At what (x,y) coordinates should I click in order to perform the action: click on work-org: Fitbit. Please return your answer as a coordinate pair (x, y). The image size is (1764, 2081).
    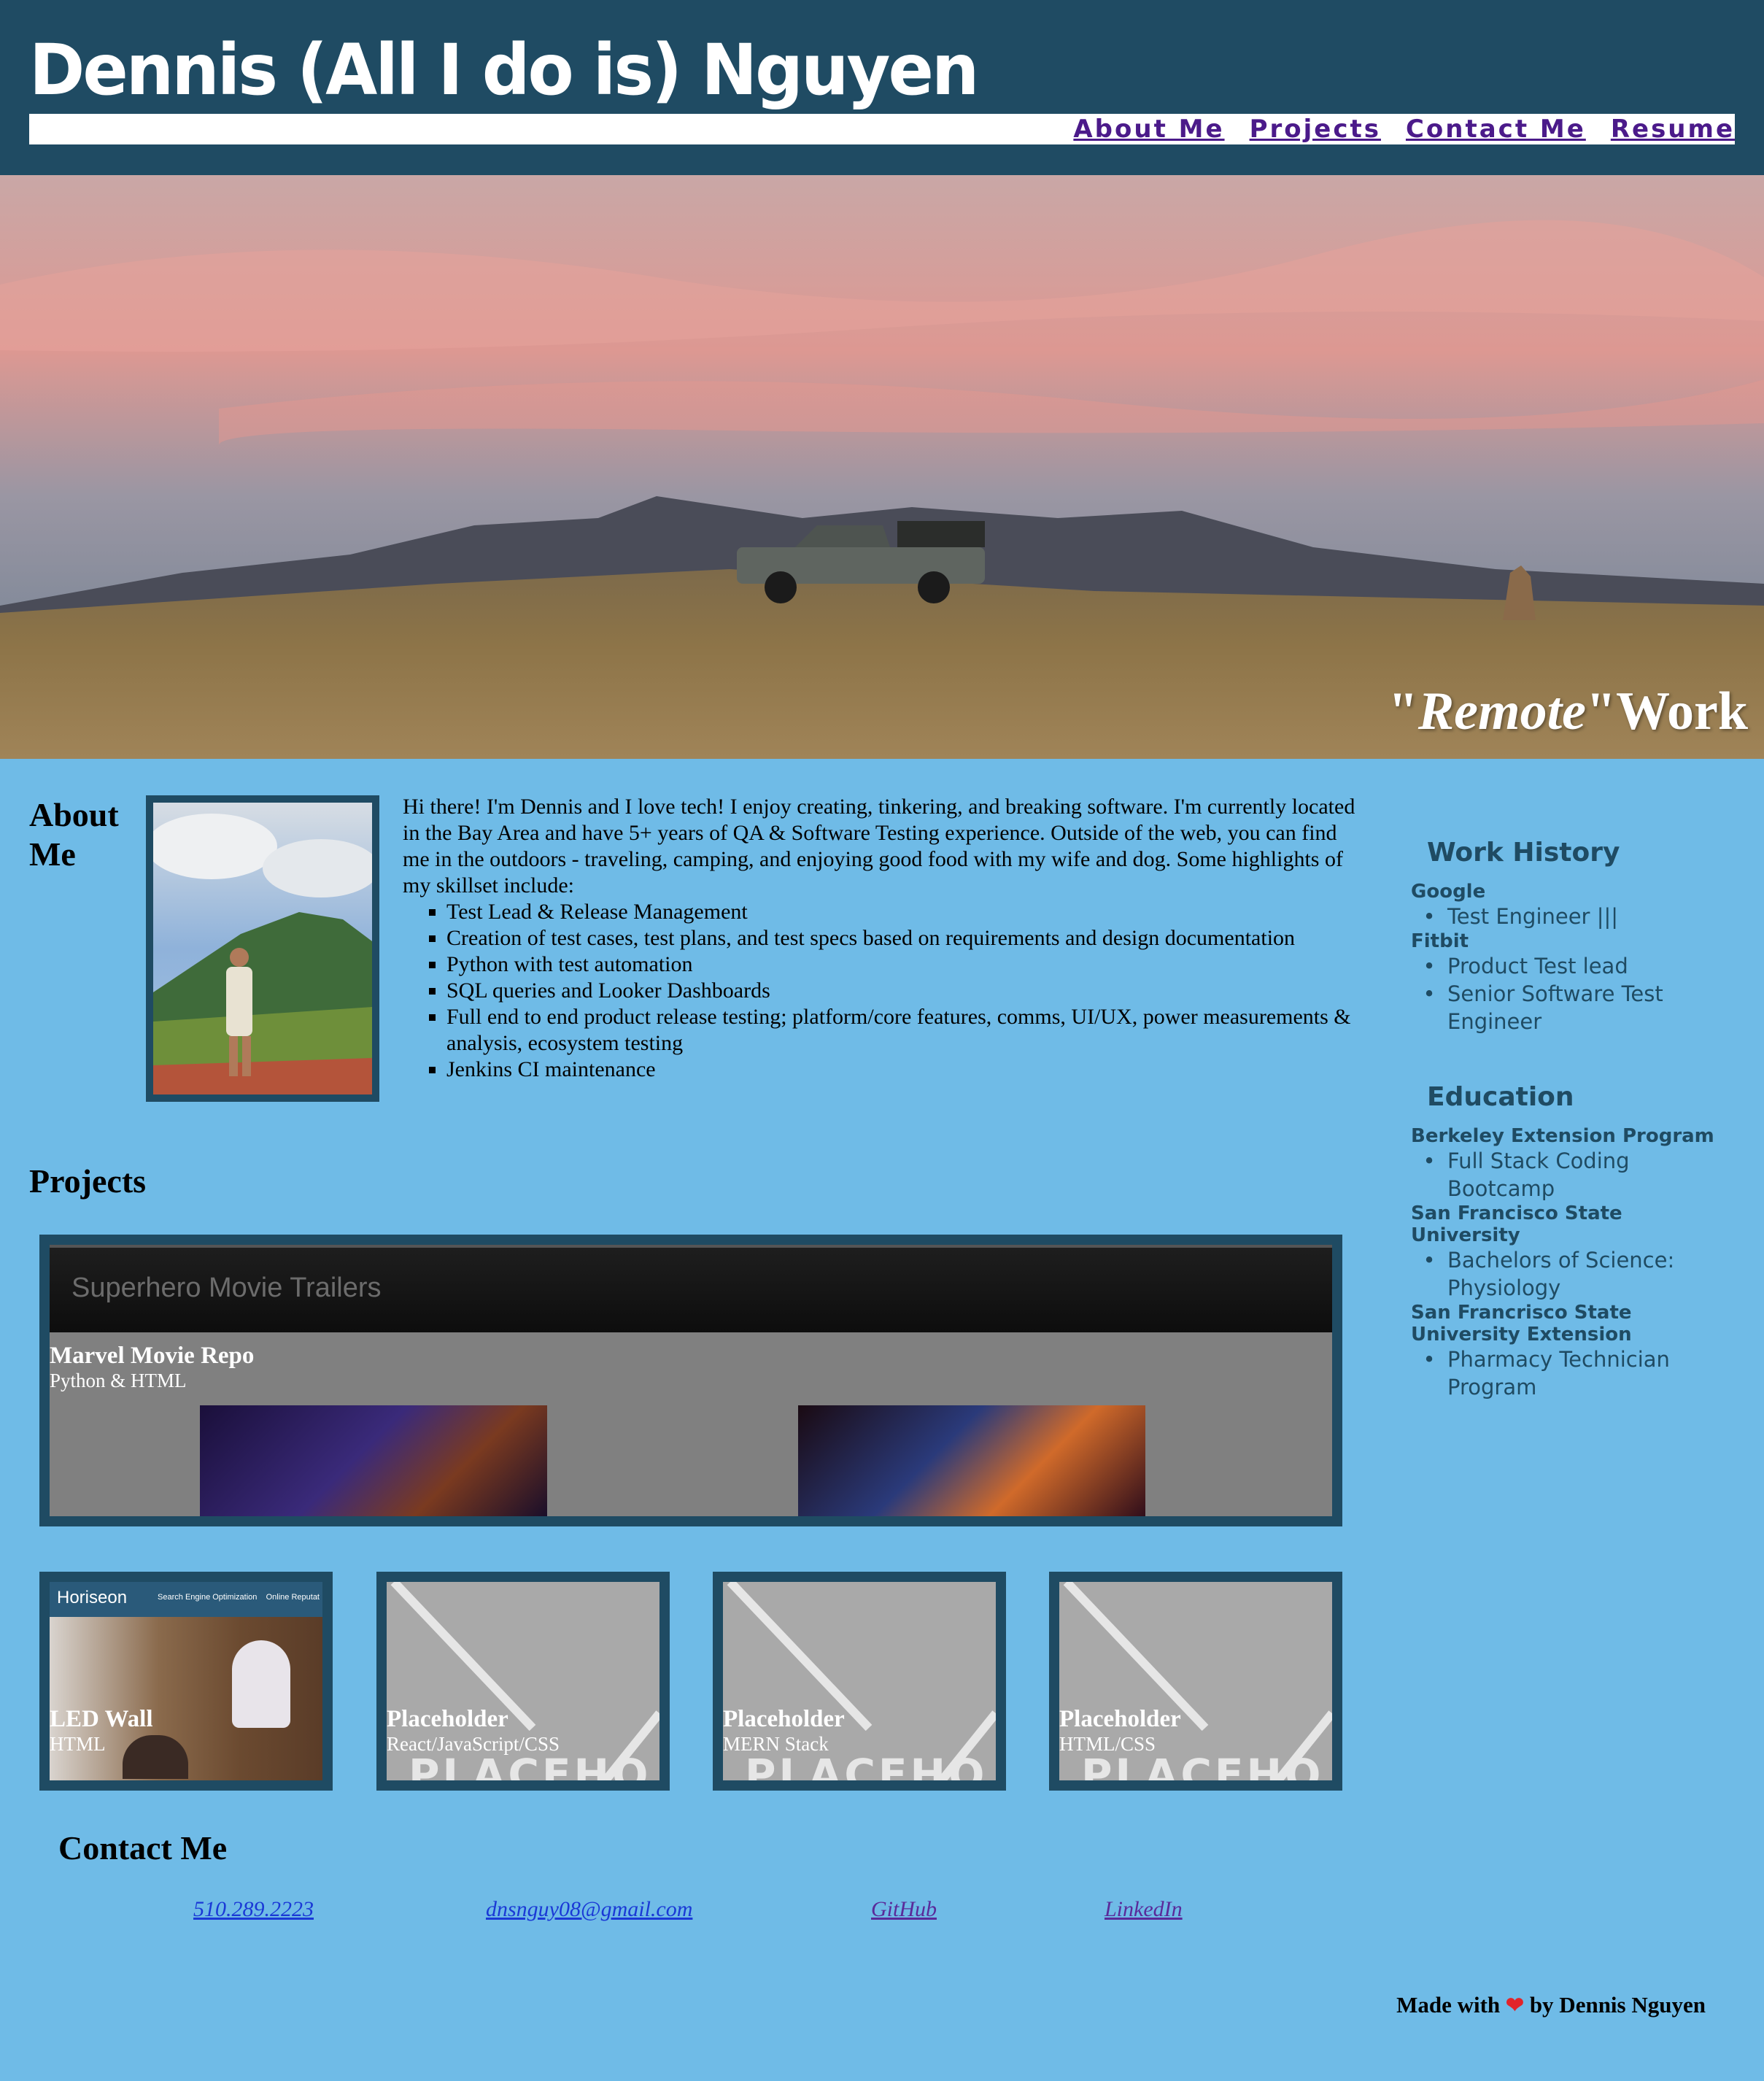
    Looking at the image, I should click on (1440, 941).